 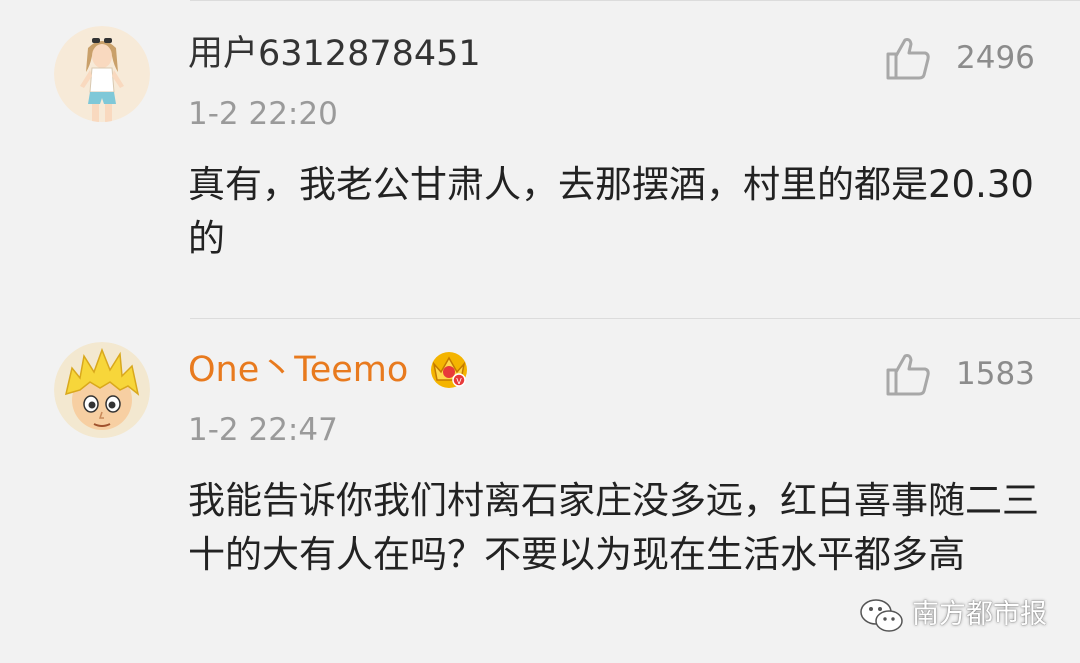 I want to click on comment-text: 真有，我老公甘肃人，去那摆酒，村里的都是20.30的, so click(x=611, y=211).